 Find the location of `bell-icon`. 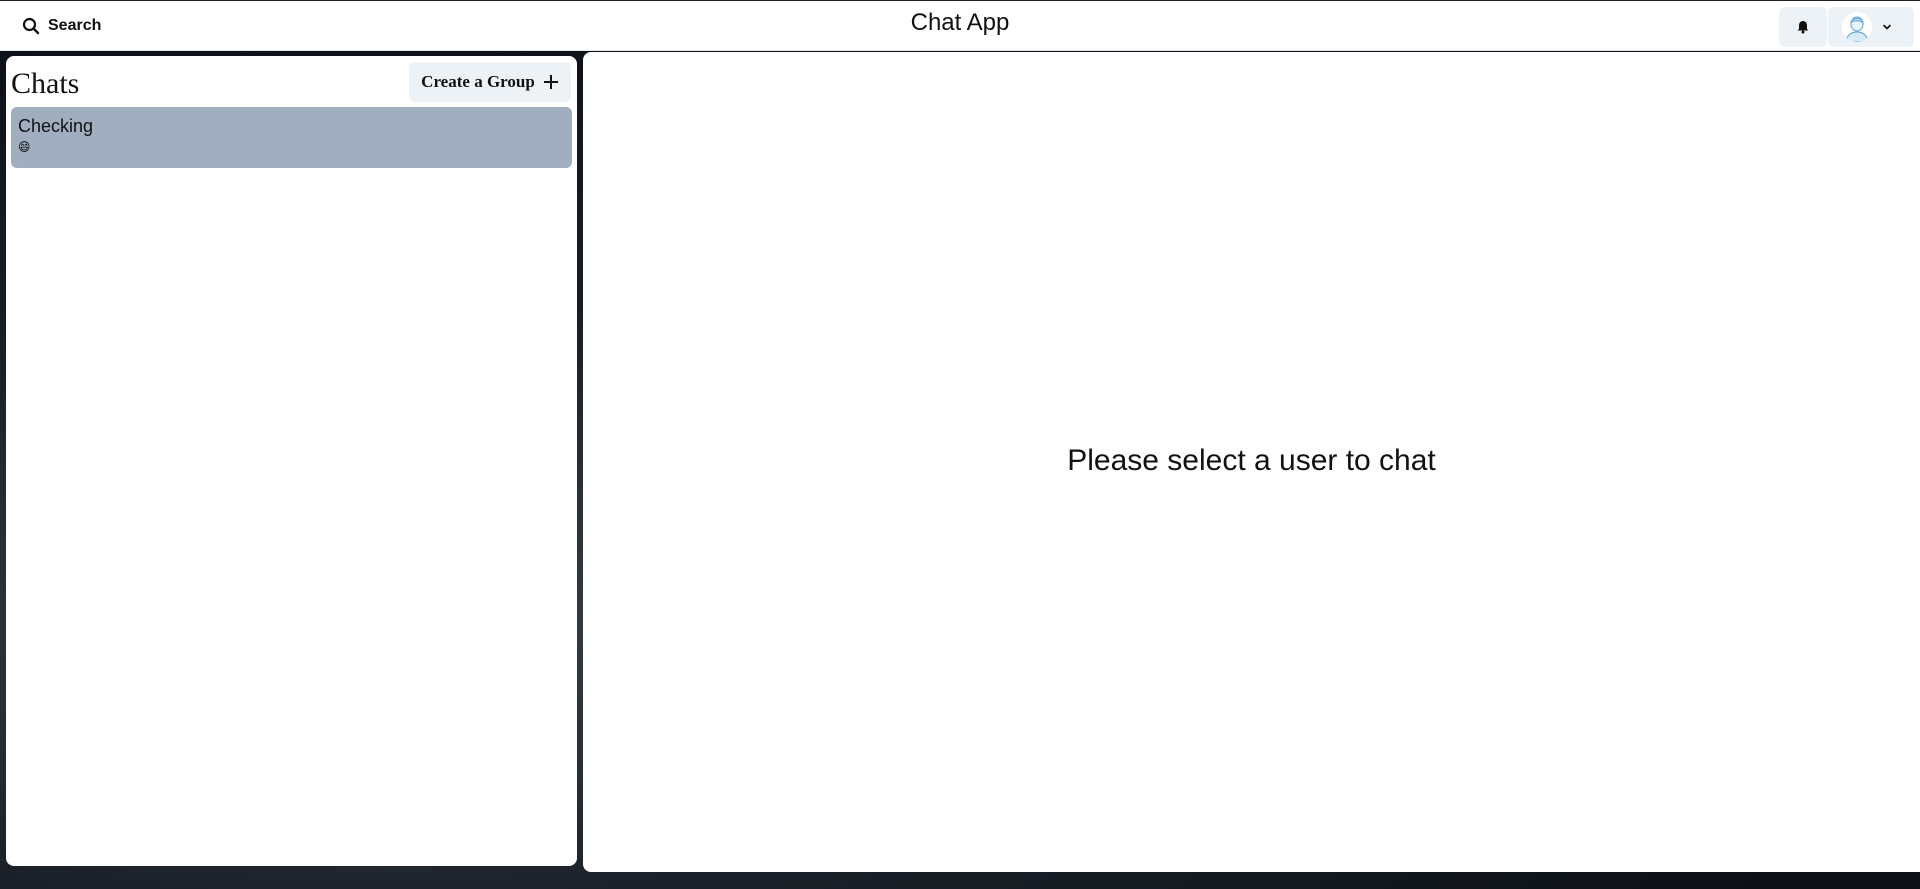

bell-icon is located at coordinates (1803, 27).